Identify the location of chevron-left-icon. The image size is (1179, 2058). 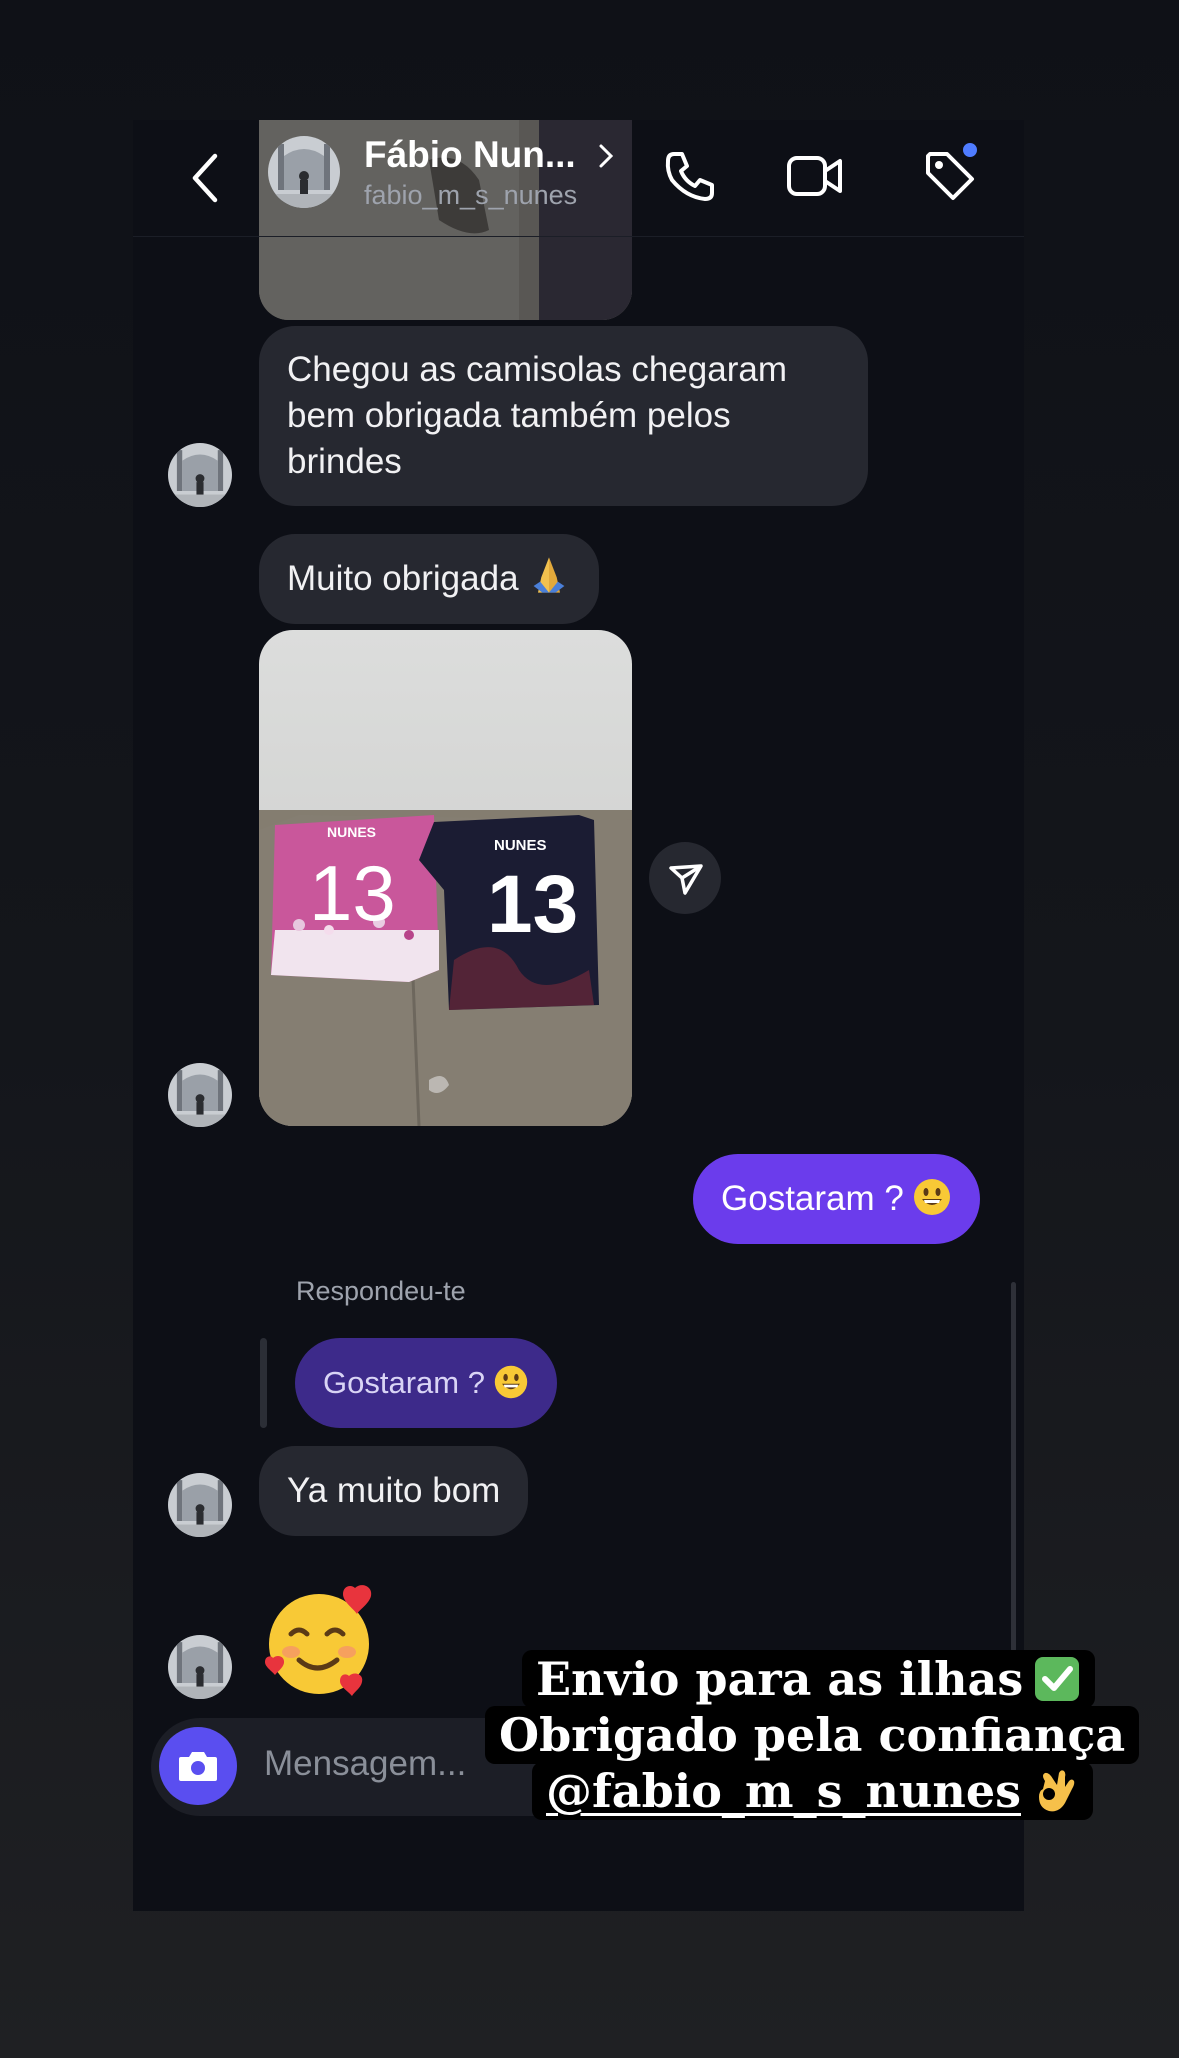
(205, 178).